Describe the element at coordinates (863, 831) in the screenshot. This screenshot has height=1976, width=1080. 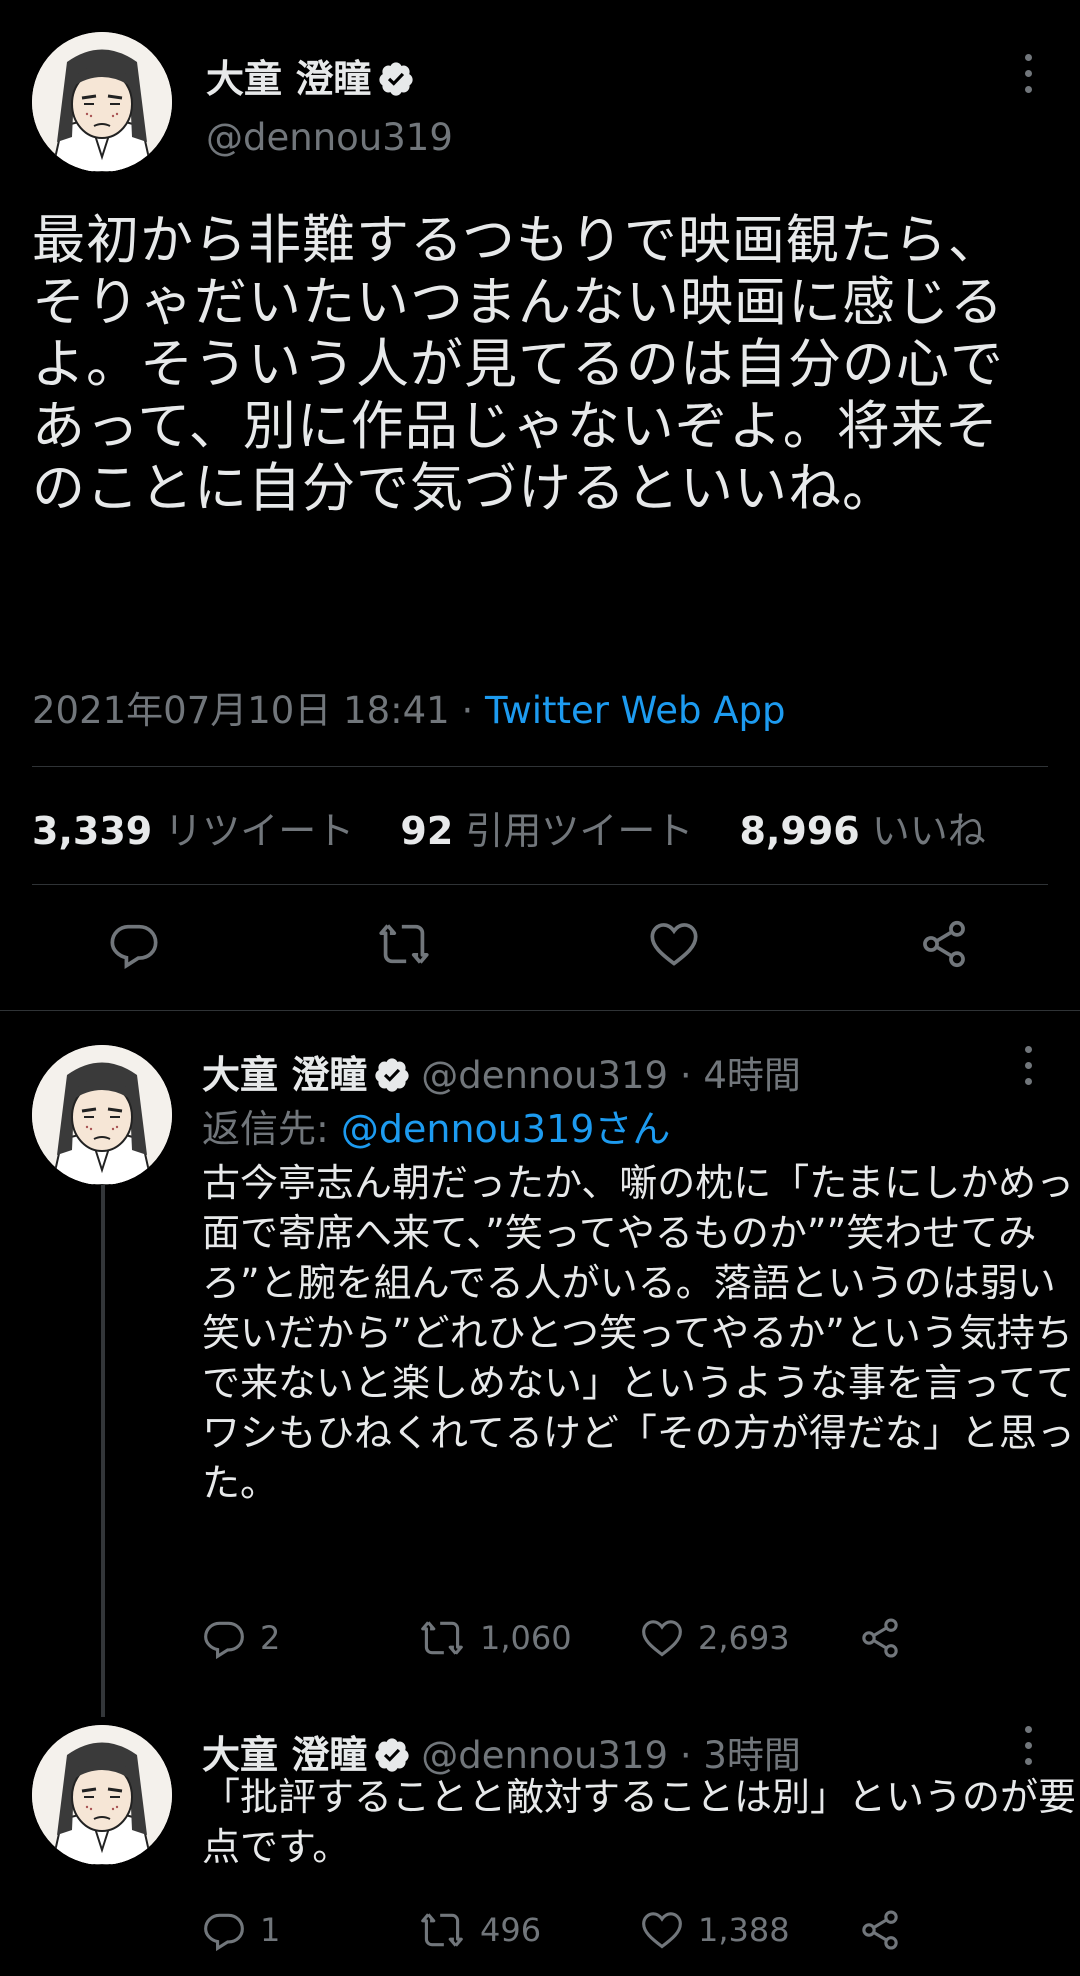
I see `likes-stat: 8,996 いいね` at that location.